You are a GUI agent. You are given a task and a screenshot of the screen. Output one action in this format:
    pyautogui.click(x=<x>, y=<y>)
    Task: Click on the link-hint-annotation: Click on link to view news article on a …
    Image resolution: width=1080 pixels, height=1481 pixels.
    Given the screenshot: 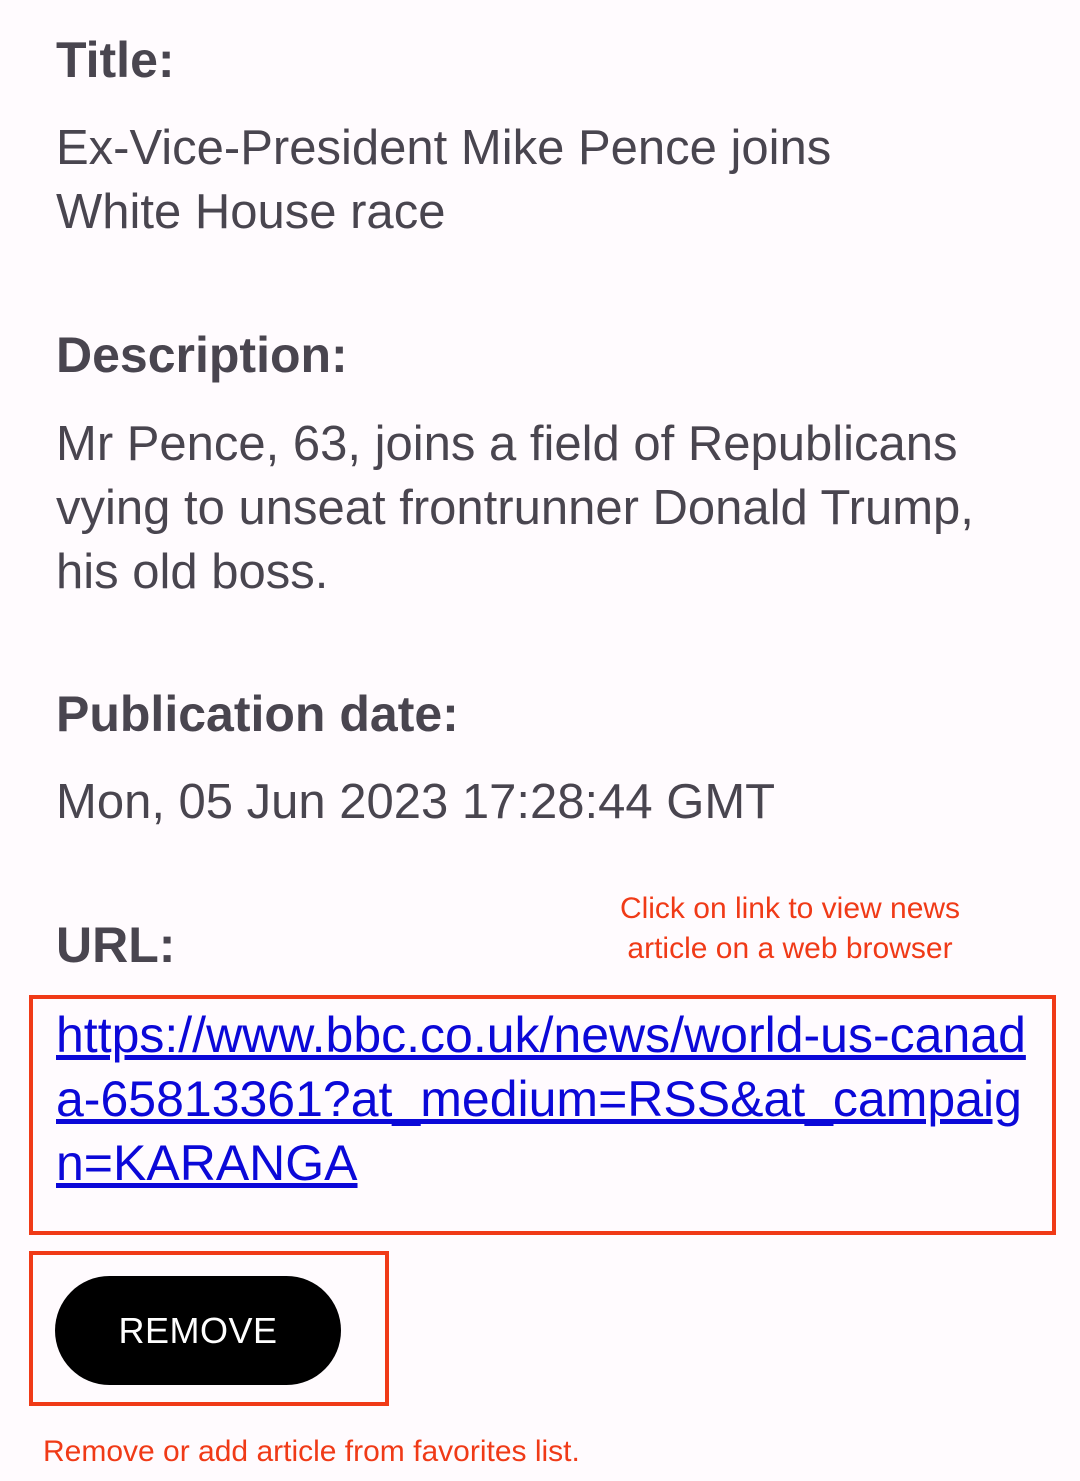 What is the action you would take?
    pyautogui.click(x=790, y=929)
    